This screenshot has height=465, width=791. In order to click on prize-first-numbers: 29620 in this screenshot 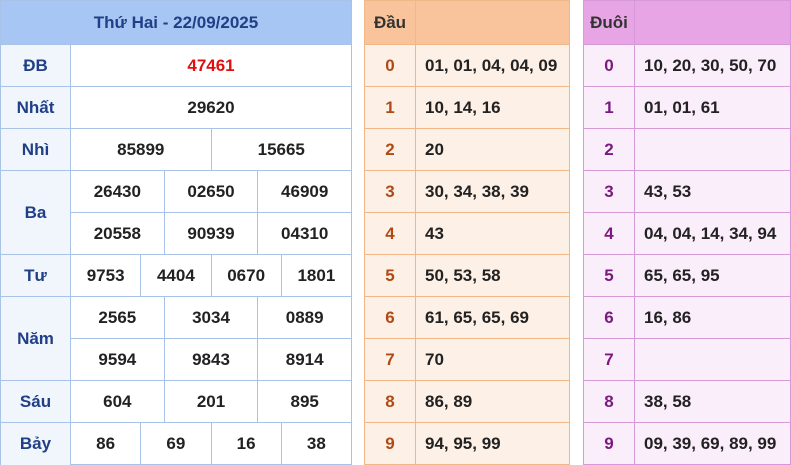, I will do `click(211, 107)`.